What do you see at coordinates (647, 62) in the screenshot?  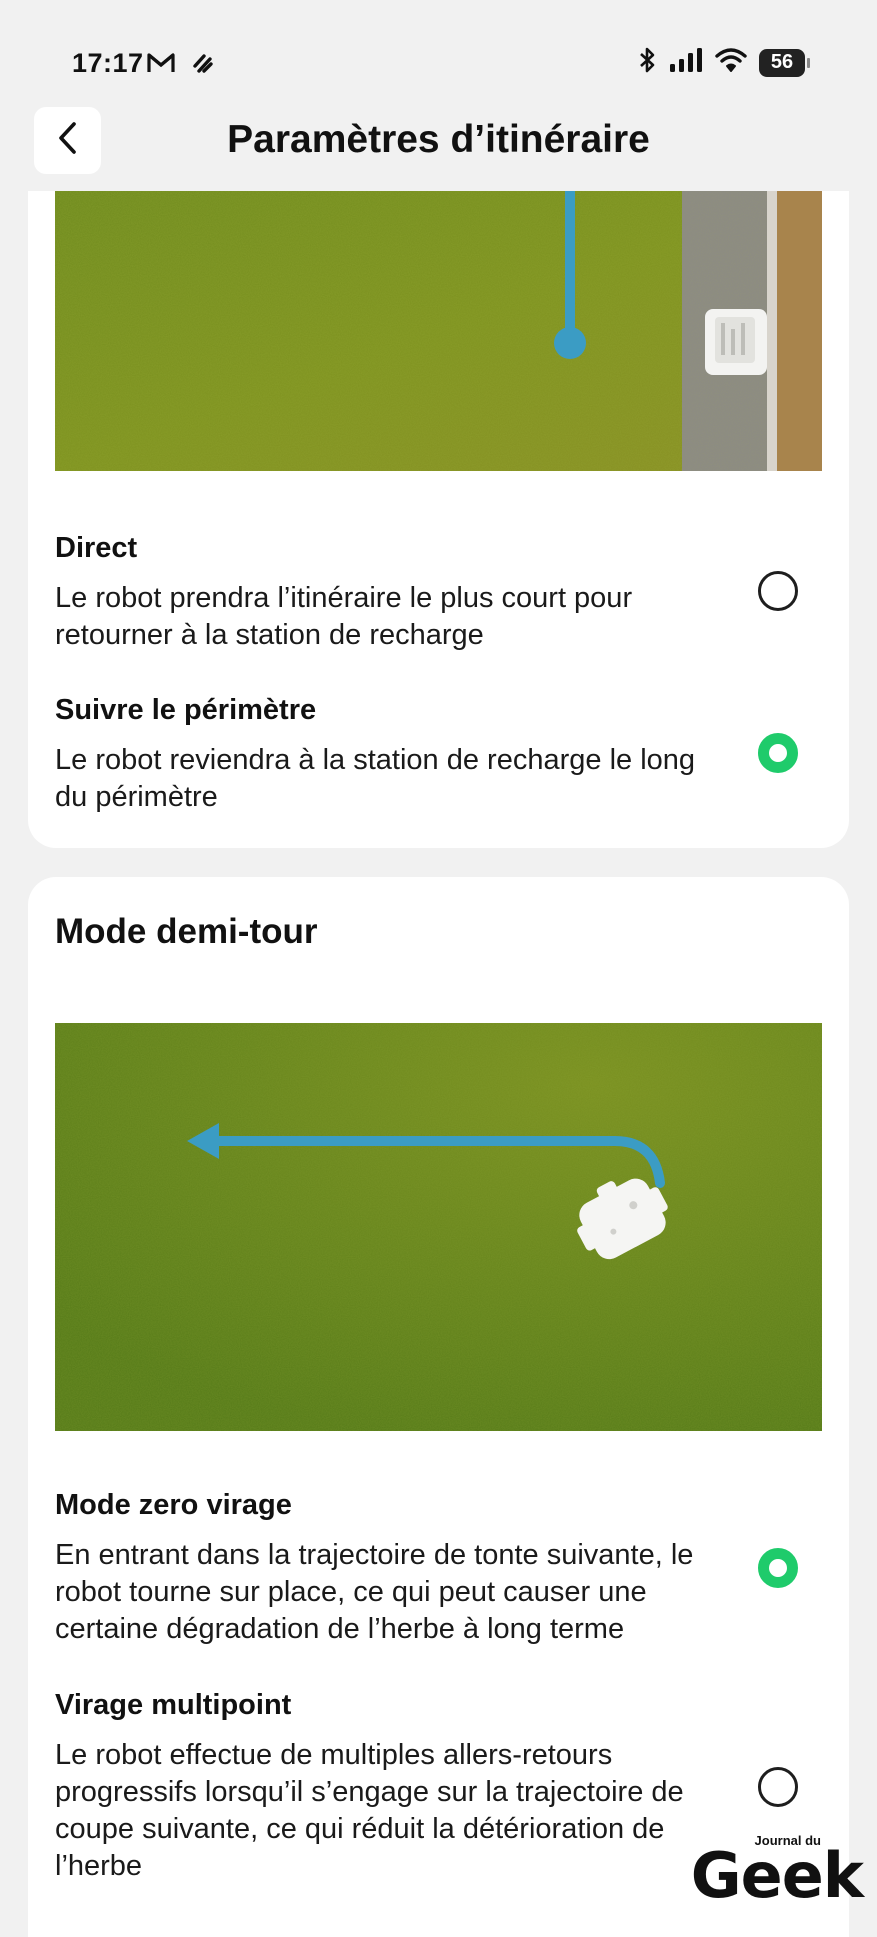 I see `bluetooth-icon` at bounding box center [647, 62].